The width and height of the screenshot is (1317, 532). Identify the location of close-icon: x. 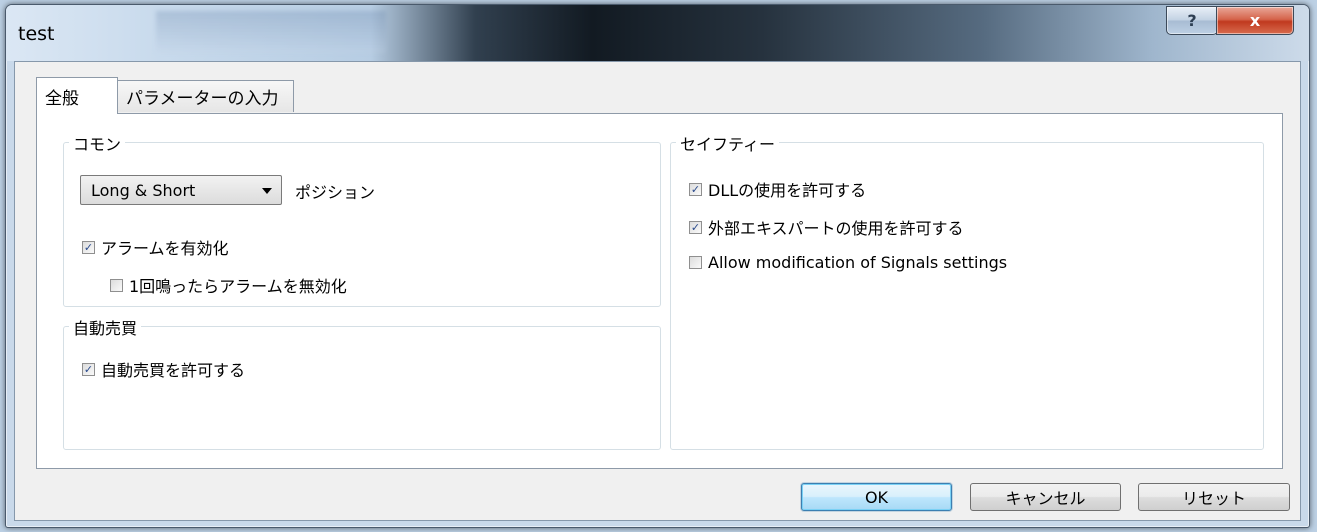
(1255, 20).